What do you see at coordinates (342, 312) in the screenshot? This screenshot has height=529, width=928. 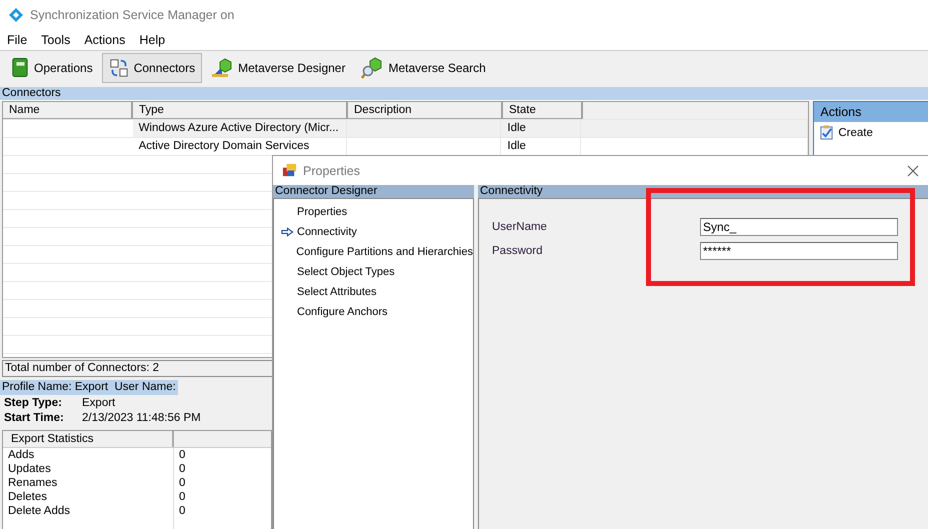 I see `wizard-step: Configure Anchors` at bounding box center [342, 312].